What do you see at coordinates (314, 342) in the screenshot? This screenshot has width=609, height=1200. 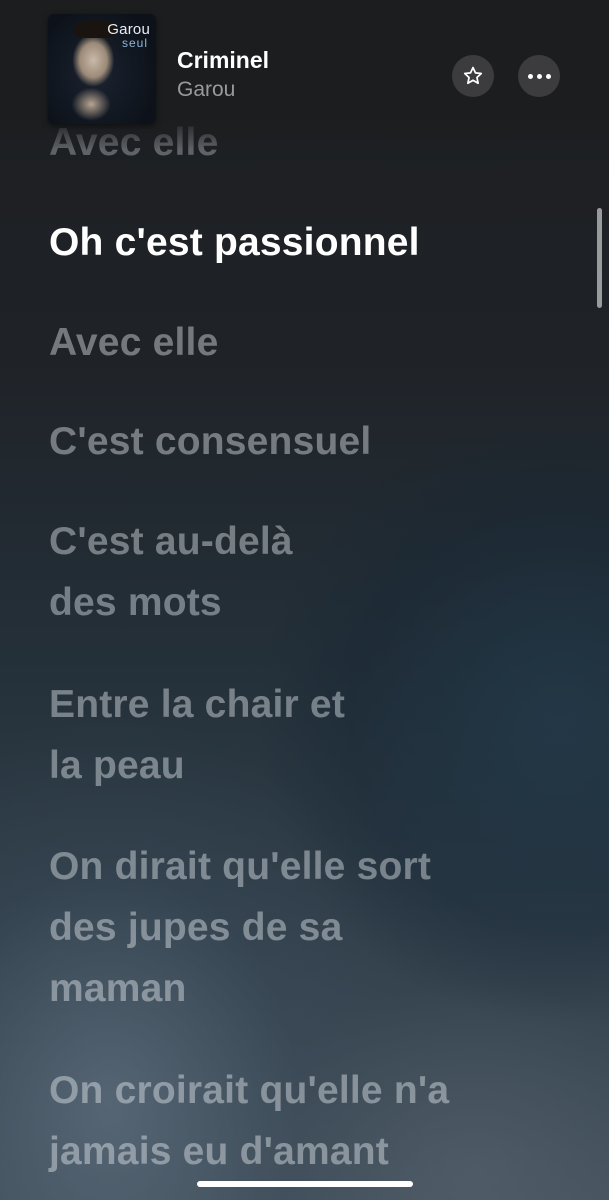 I see `lyric-line: Avec elle` at bounding box center [314, 342].